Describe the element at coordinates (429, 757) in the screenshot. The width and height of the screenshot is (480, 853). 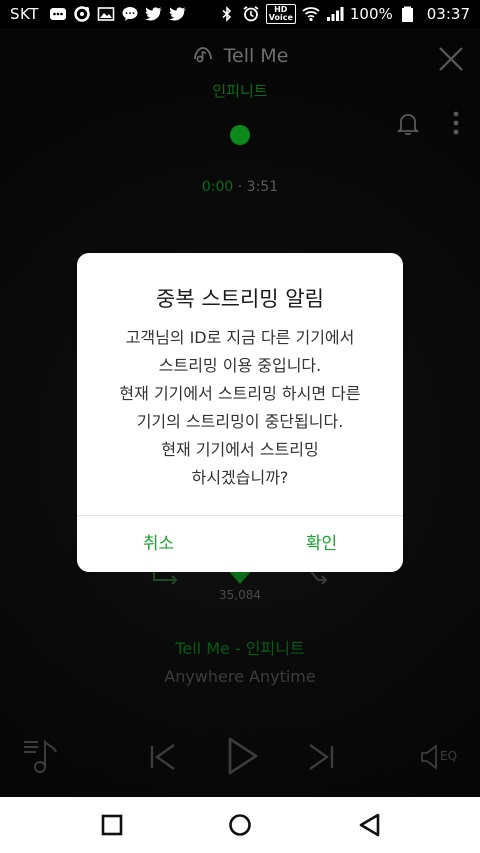
I see `speaker-icon` at that location.